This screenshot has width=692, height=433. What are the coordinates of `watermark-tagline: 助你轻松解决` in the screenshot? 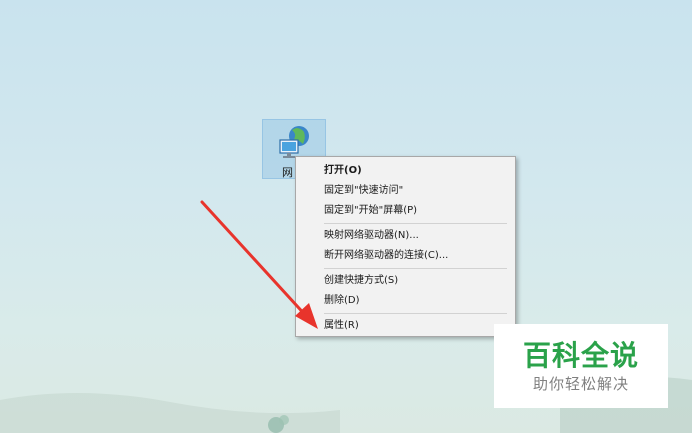 It's located at (580, 384).